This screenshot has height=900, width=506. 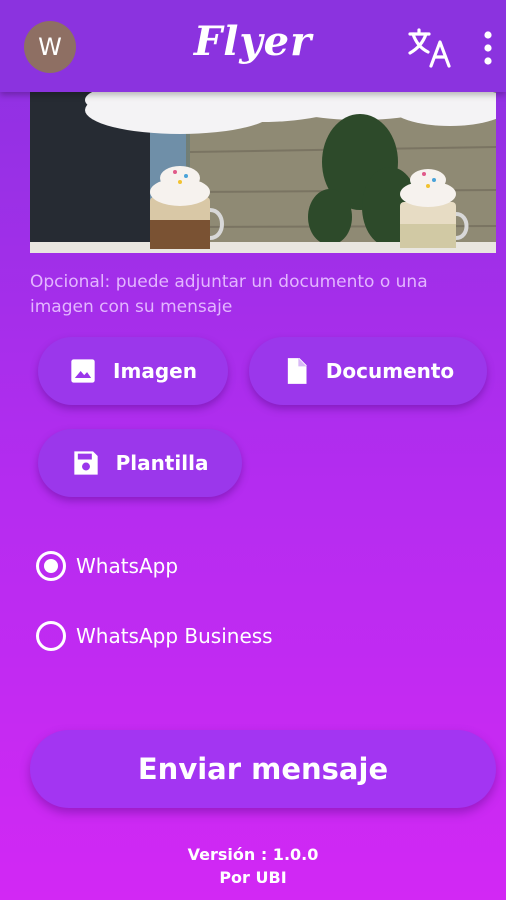 What do you see at coordinates (83, 371) in the screenshot?
I see `image-icon` at bounding box center [83, 371].